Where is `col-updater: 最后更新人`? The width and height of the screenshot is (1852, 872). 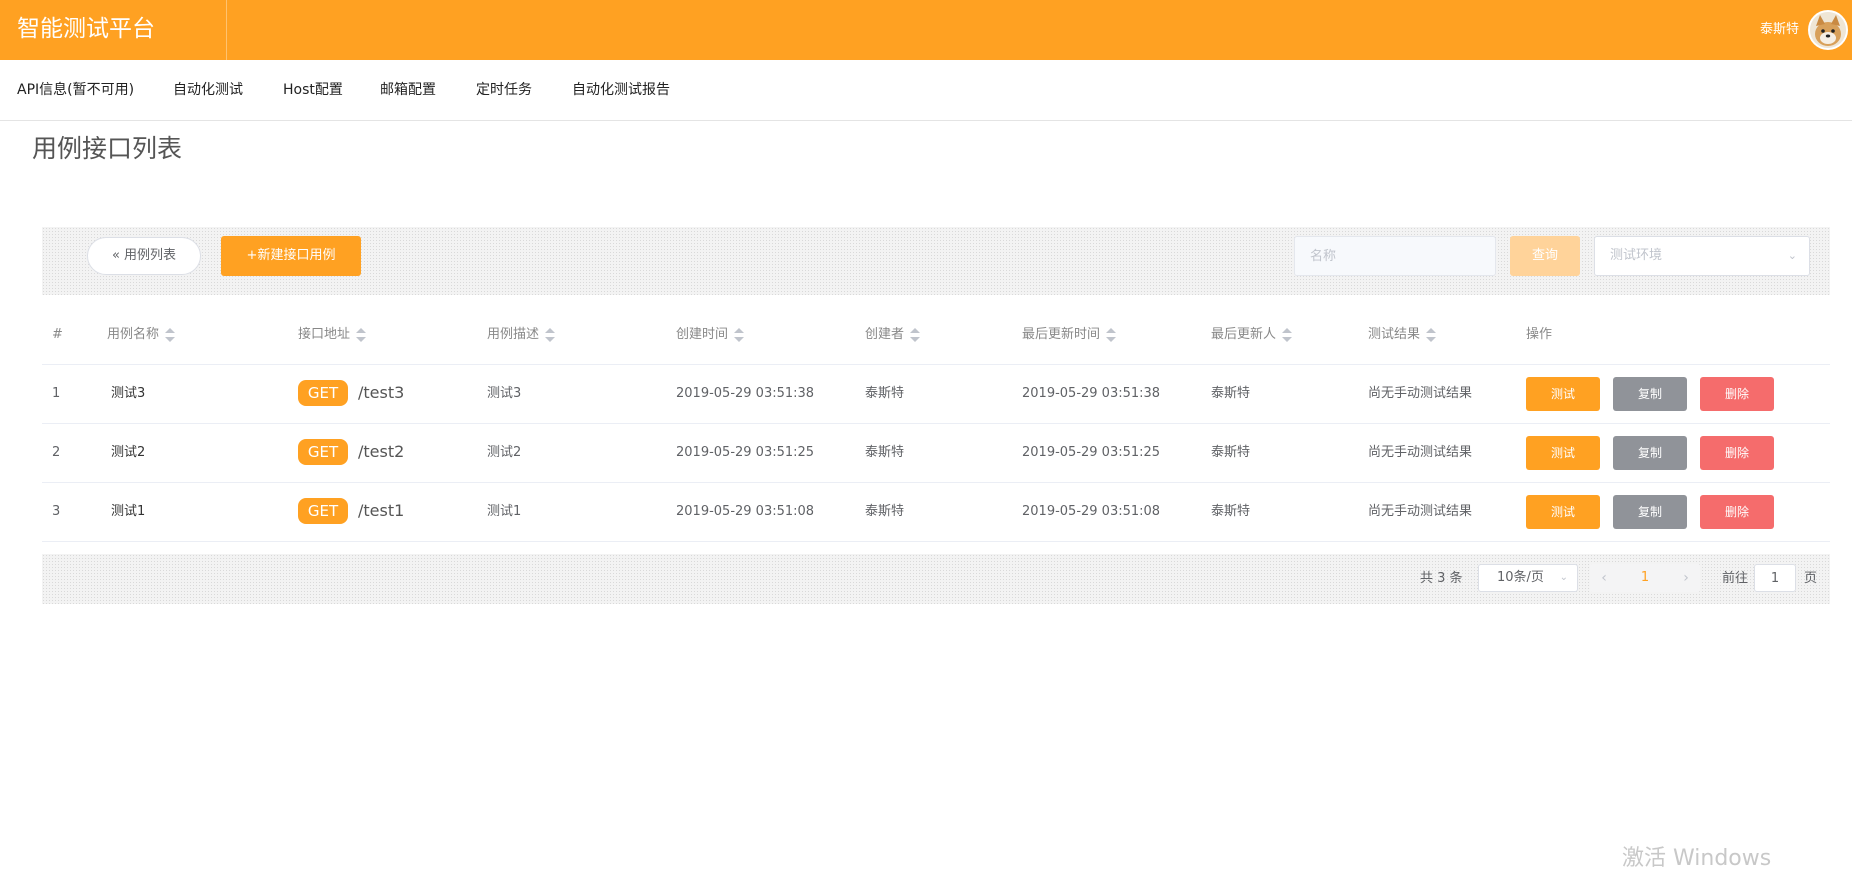
col-updater: 最后更新人 is located at coordinates (1252, 335).